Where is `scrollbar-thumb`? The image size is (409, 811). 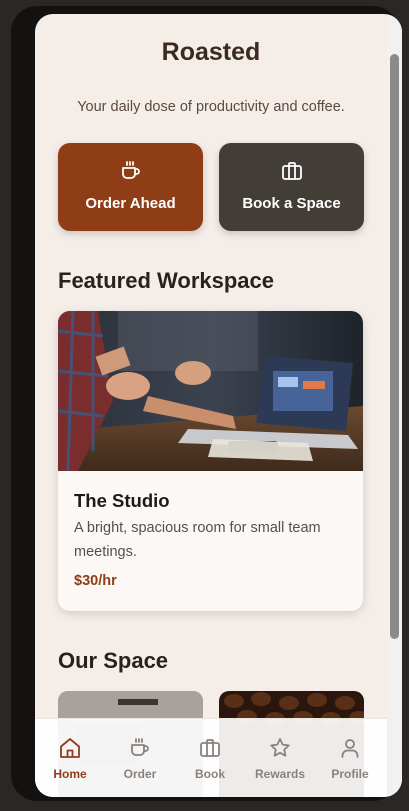 scrollbar-thumb is located at coordinates (394, 346).